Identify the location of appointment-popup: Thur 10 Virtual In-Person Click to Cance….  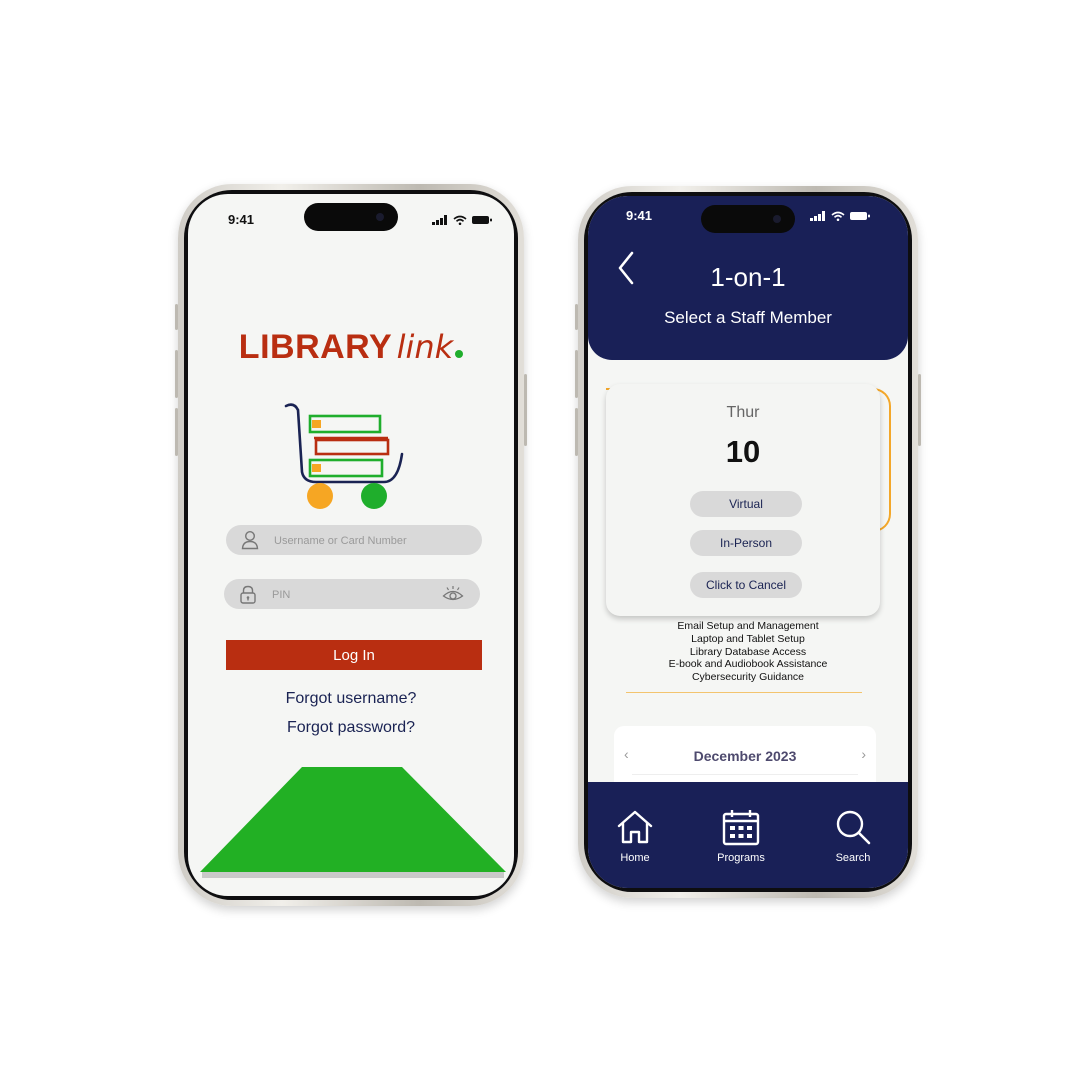
(743, 500).